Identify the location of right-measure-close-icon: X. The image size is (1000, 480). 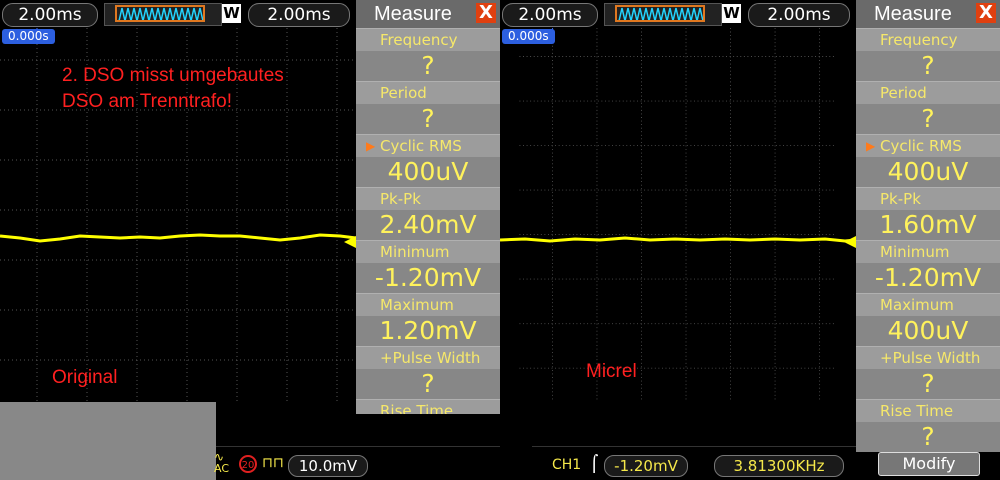
(986, 13).